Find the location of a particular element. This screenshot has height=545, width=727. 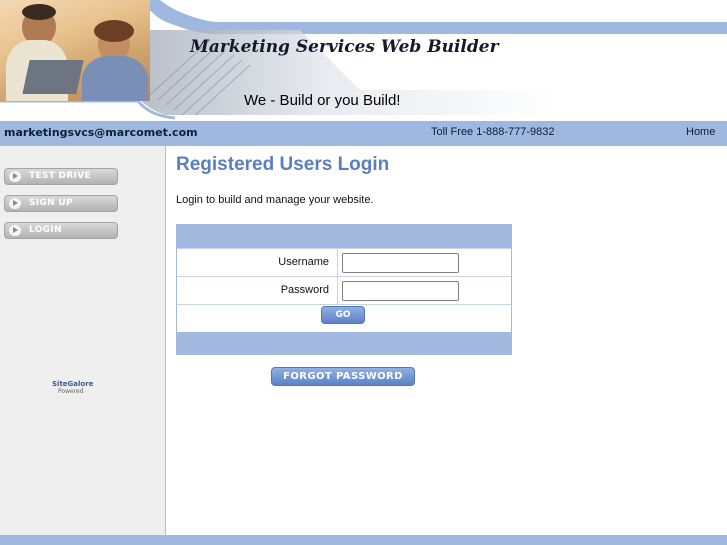

page-title: Registered Users Login is located at coordinates (283, 164).